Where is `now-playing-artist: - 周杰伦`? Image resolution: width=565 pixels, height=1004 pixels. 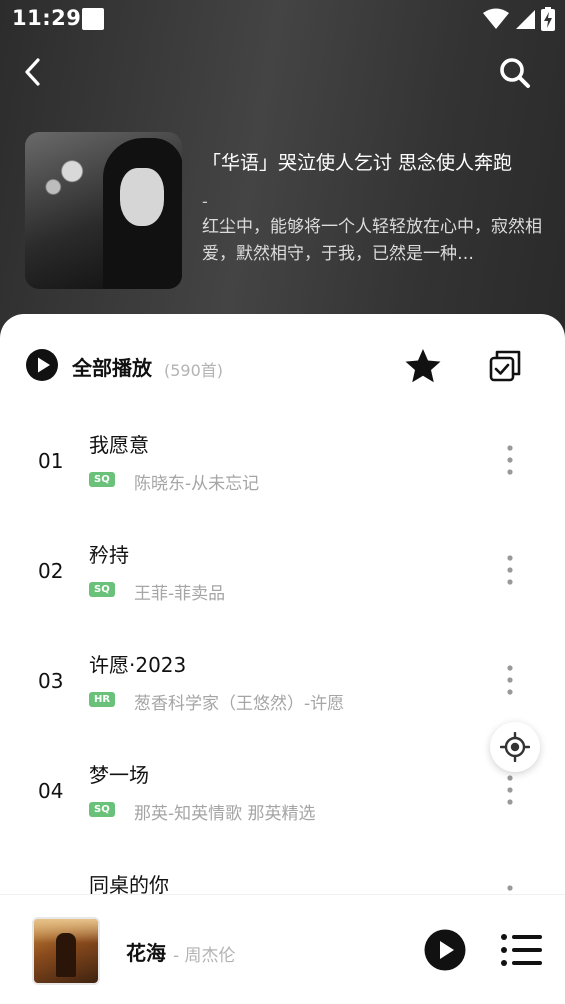
now-playing-artist: - 周杰伦 is located at coordinates (204, 956).